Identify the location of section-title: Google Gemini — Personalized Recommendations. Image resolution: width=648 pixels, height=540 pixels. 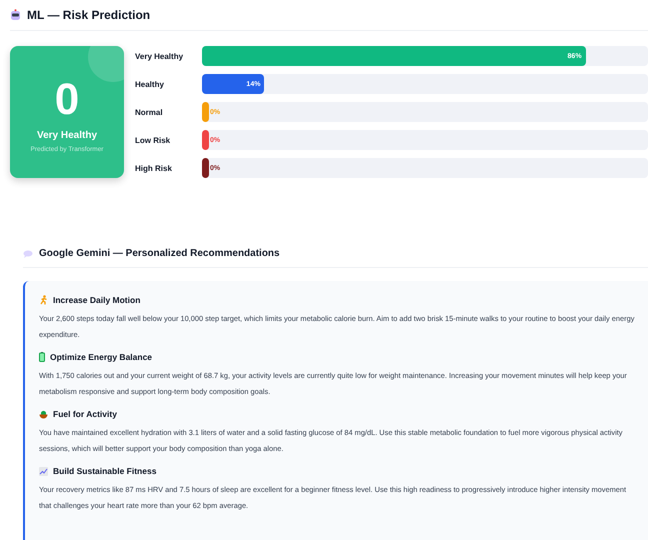
(159, 253).